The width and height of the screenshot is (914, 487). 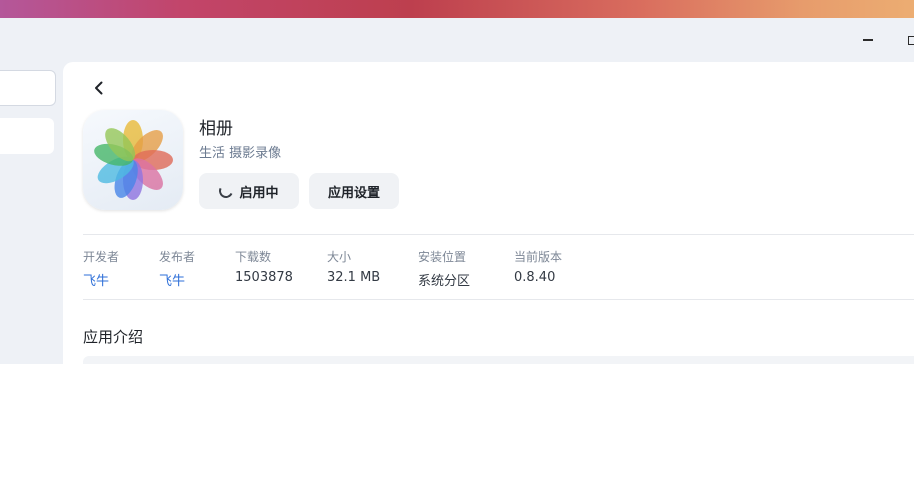 I want to click on info-size: 大小 32.1 MB, so click(x=353, y=266).